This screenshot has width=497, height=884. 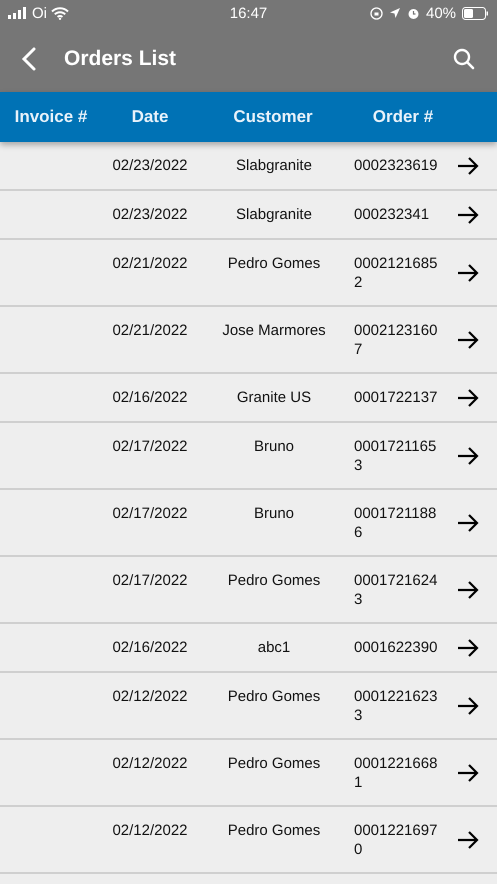 I want to click on carrier-name: Oi, so click(x=39, y=13).